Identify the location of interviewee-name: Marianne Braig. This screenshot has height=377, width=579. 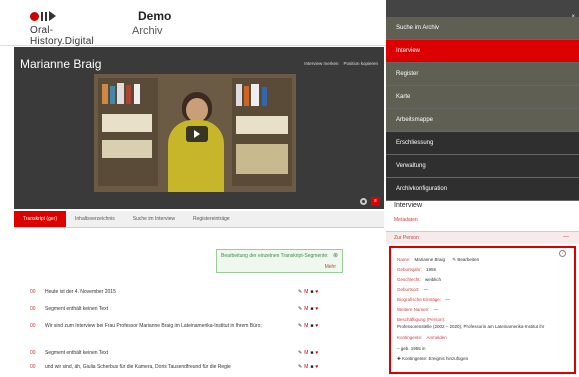
(61, 64).